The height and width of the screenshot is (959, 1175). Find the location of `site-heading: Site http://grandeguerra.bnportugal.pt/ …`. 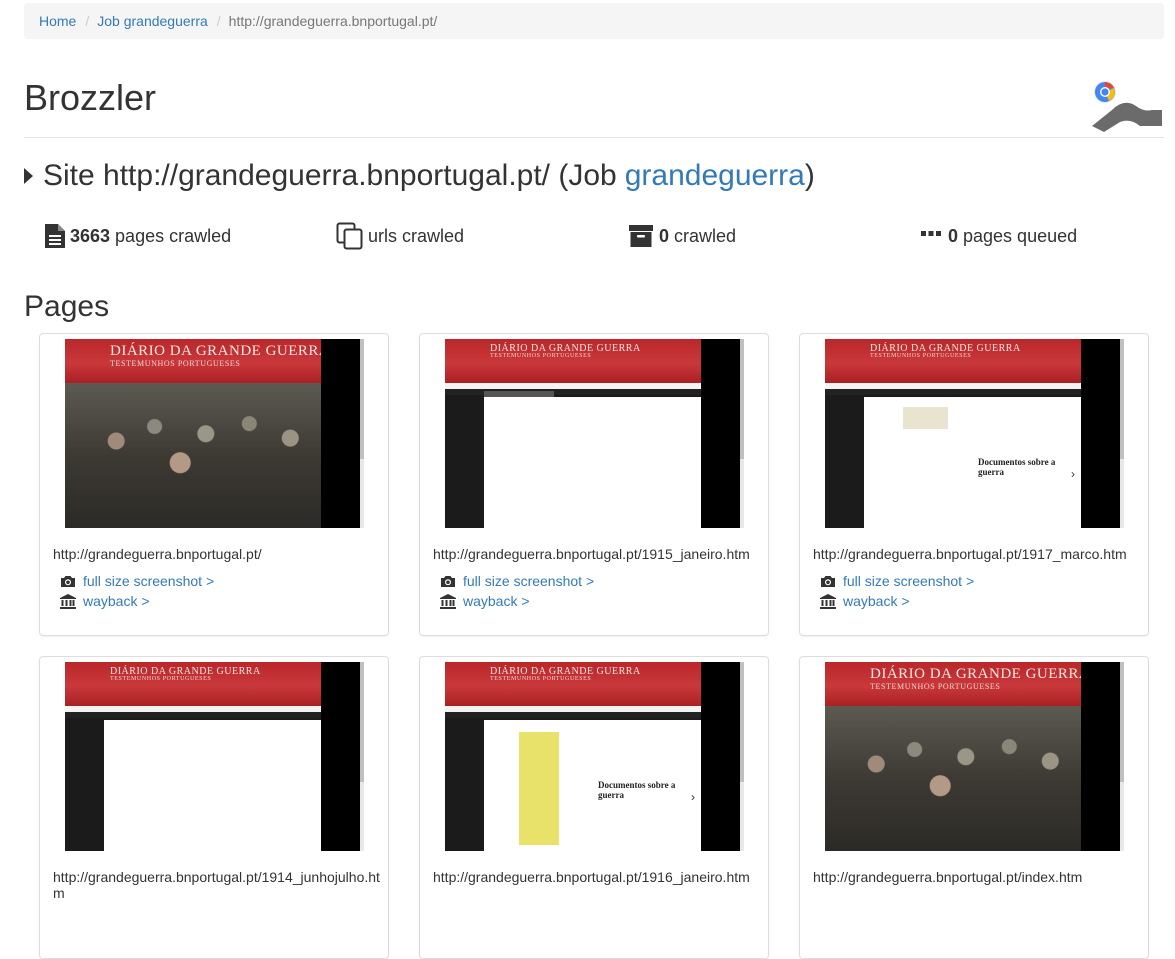

site-heading: Site http://grandeguerra.bnportugal.pt/ … is located at coordinates (419, 176).